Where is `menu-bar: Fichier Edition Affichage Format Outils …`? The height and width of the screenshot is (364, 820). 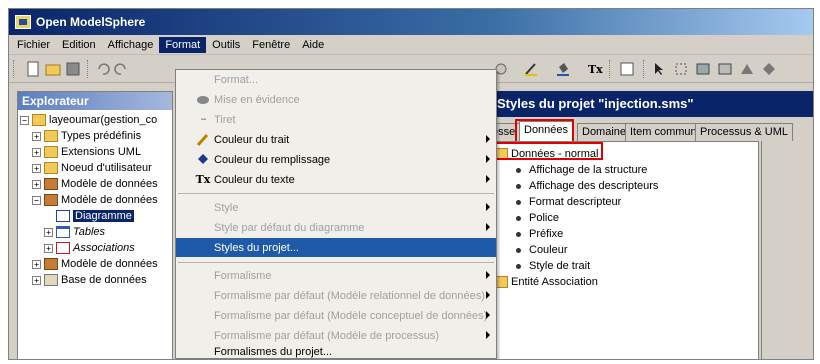 menu-bar: Fichier Edition Affichage Format Outils … is located at coordinates (411, 45).